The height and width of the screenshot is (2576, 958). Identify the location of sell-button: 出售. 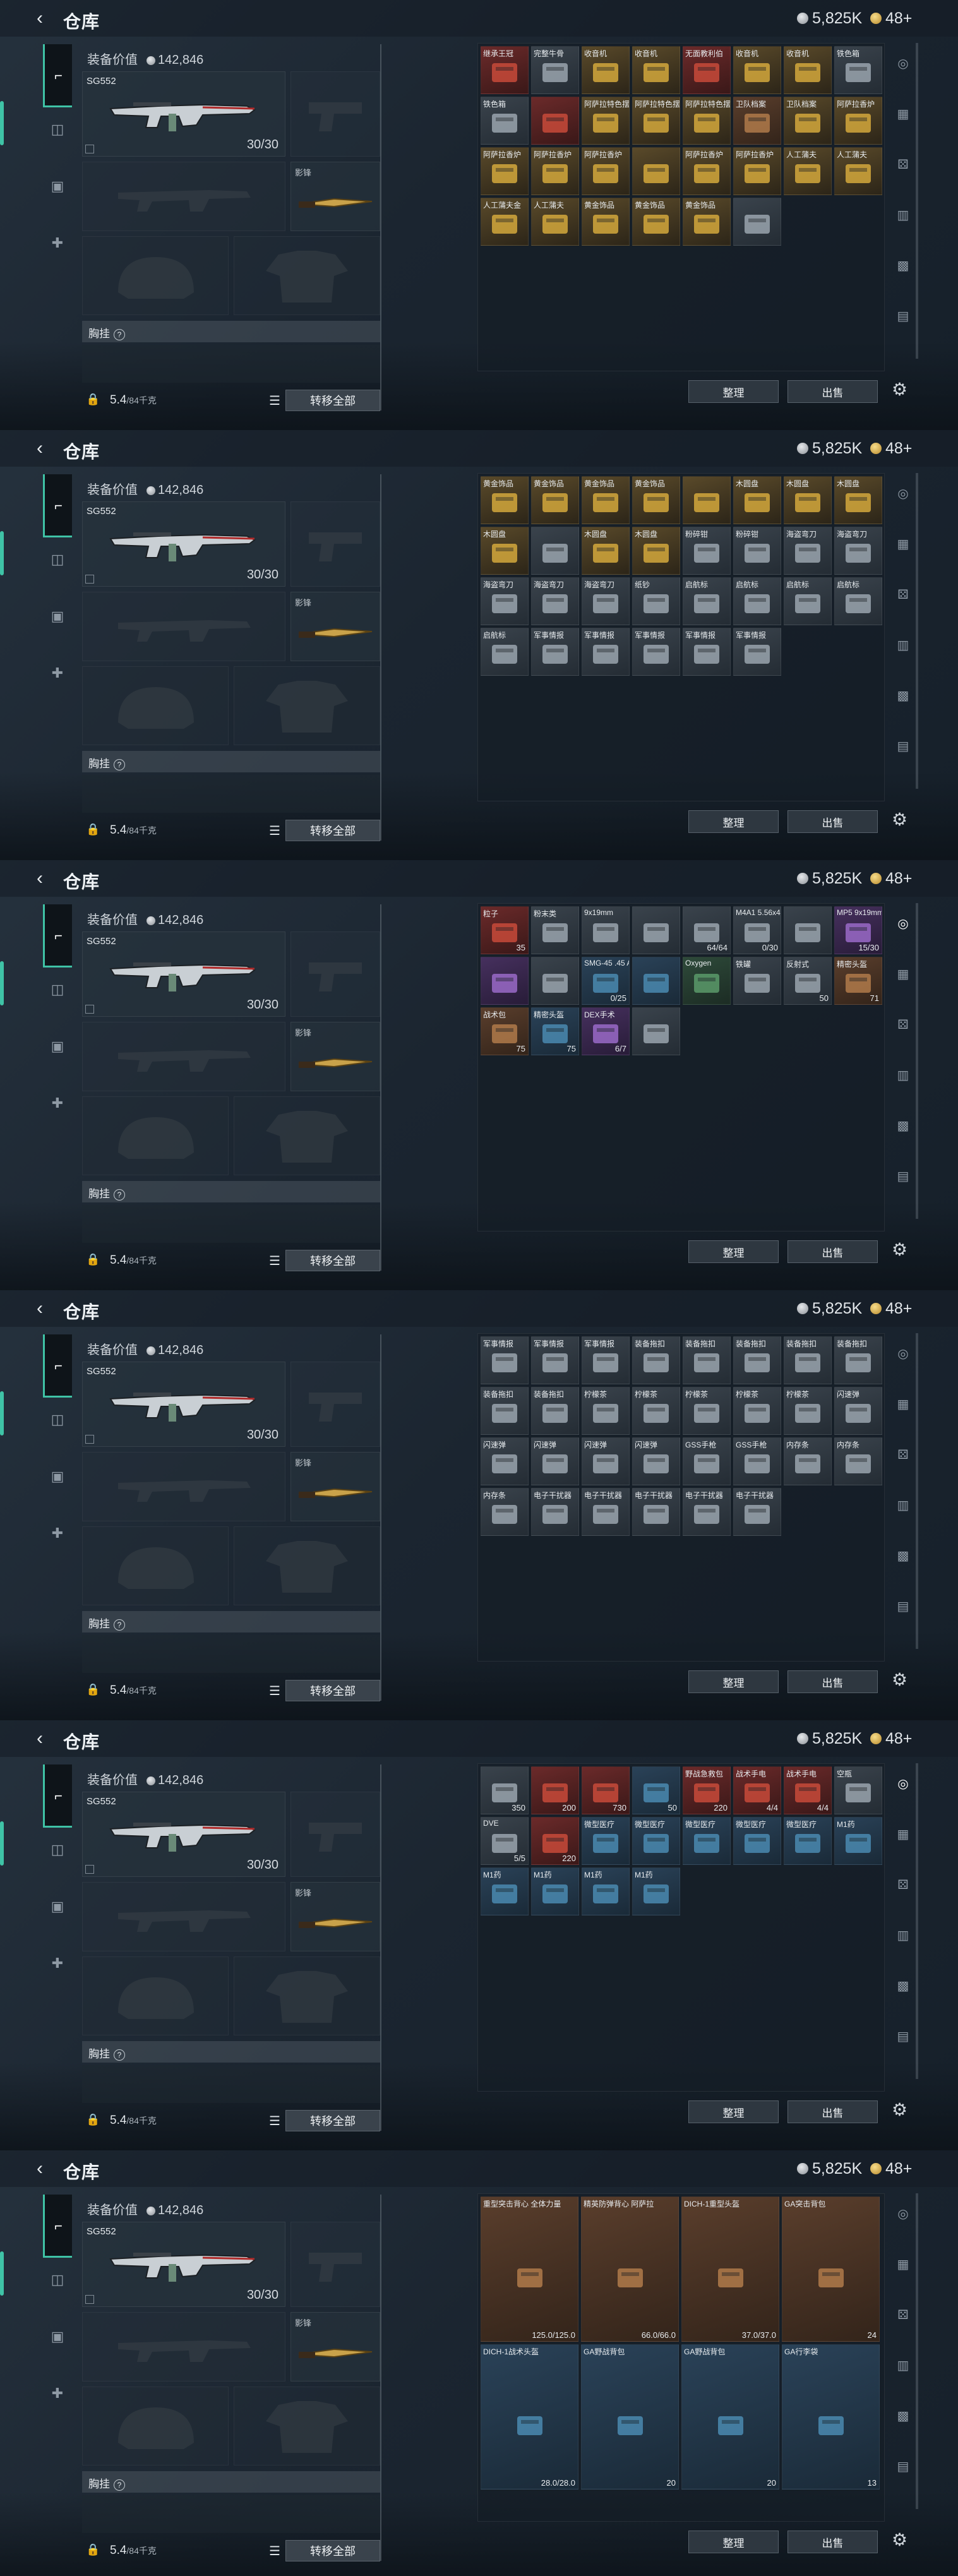
(832, 1681).